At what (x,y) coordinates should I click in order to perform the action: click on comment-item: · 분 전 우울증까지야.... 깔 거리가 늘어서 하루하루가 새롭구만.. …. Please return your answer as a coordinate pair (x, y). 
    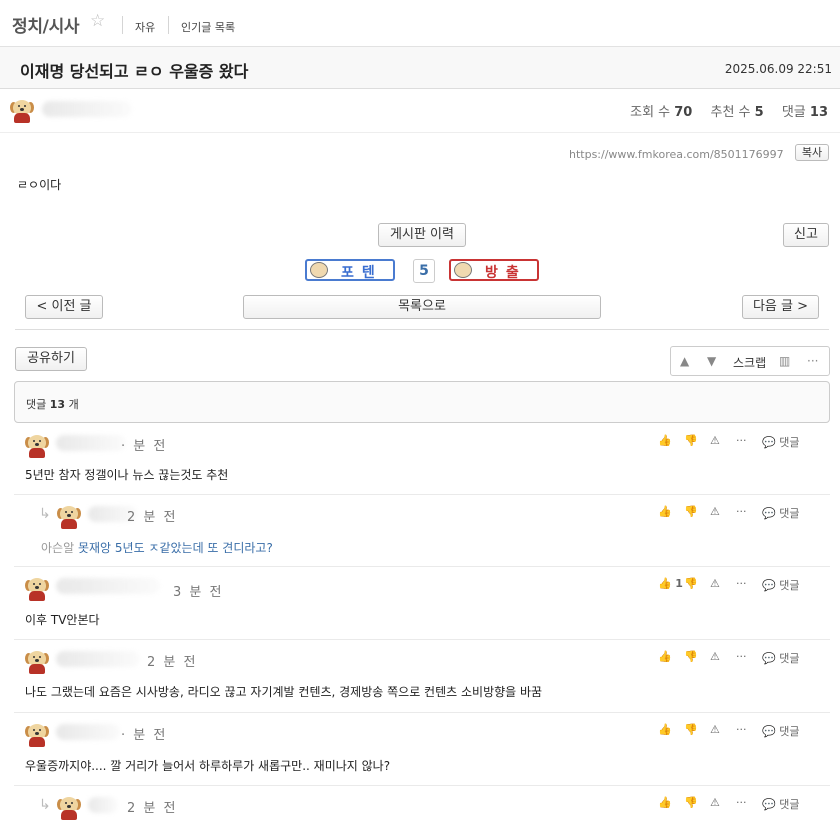
    Looking at the image, I should click on (422, 750).